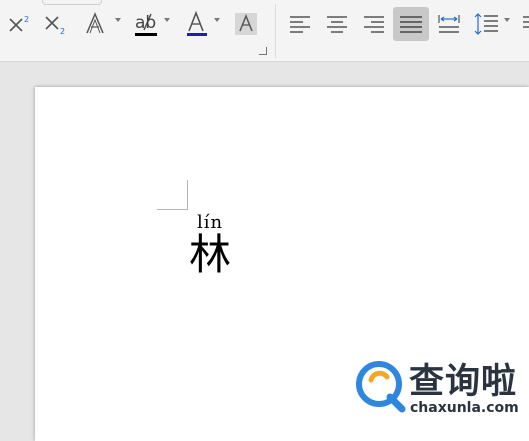 This screenshot has width=529, height=441. Describe the element at coordinates (275, 31) in the screenshot. I see `group-separator` at that location.